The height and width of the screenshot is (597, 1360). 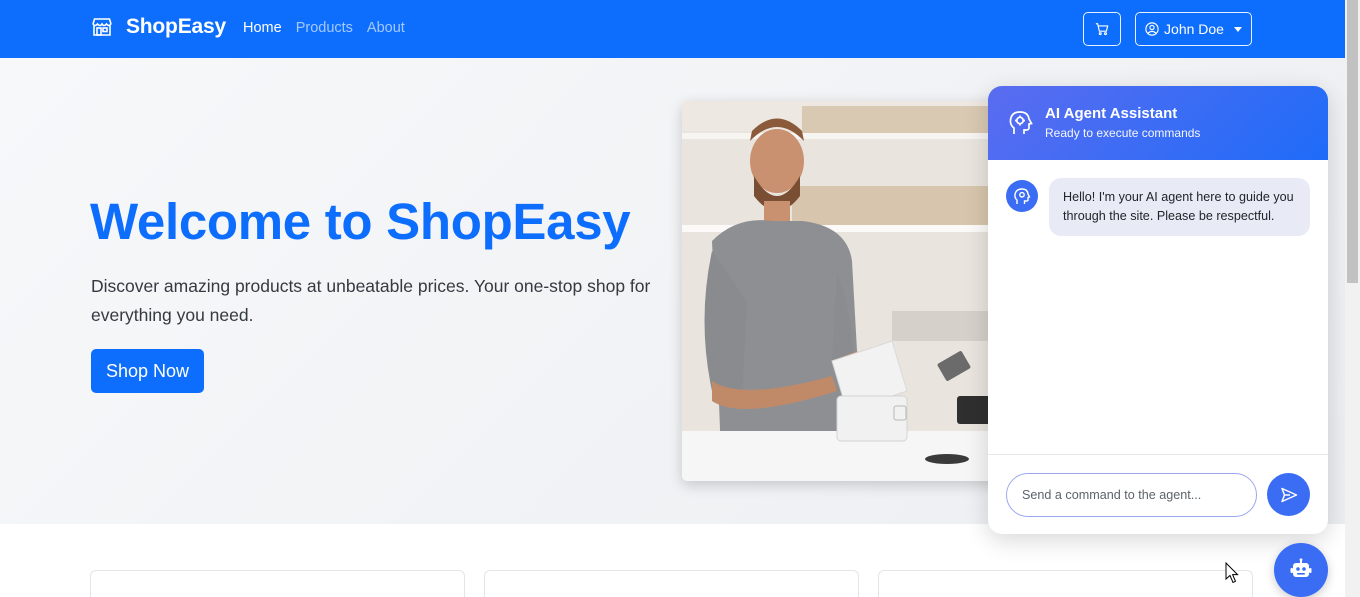 I want to click on command-input, so click(x=1131, y=495).